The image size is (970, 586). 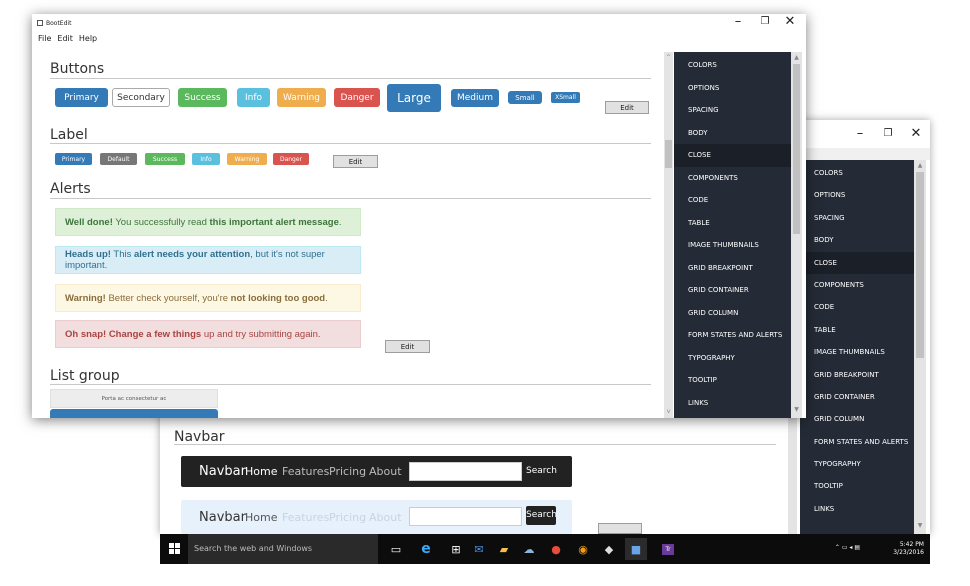 What do you see at coordinates (301, 97) in the screenshot?
I see `warning-button: Warning` at bounding box center [301, 97].